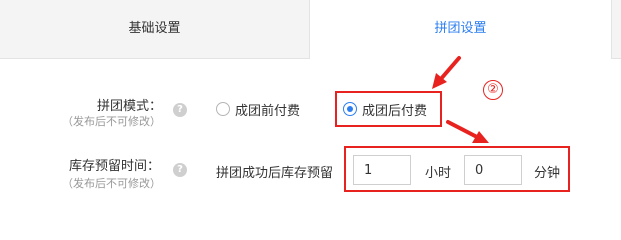 This screenshot has width=621, height=240. What do you see at coordinates (460, 99) in the screenshot?
I see `annotation-arrows` at bounding box center [460, 99].